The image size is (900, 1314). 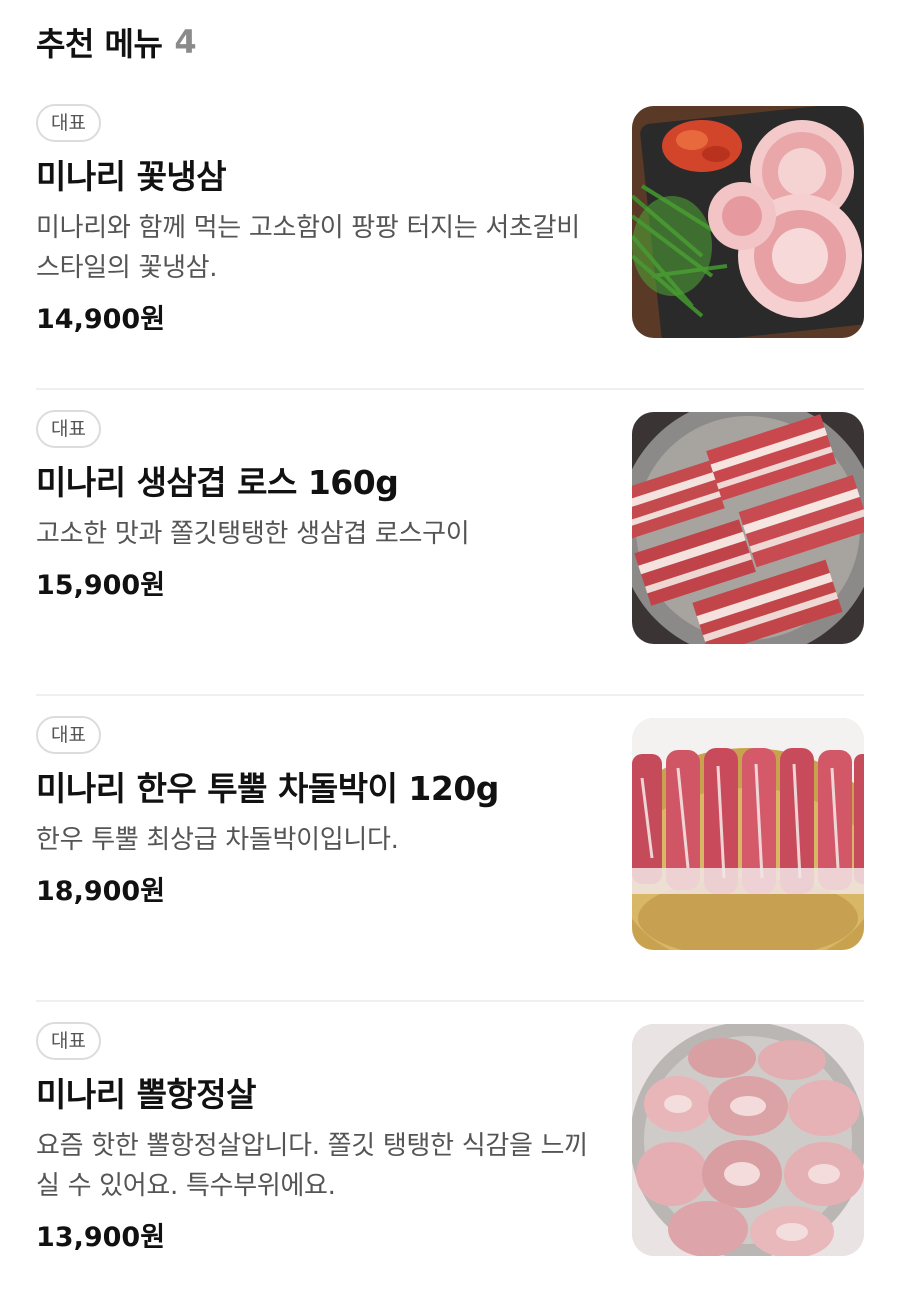 I want to click on sliced-pork-with-minari-photo, so click(x=748, y=222).